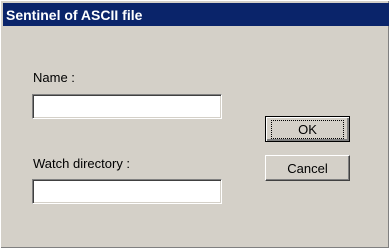  I want to click on ok-button: OK, so click(307, 129).